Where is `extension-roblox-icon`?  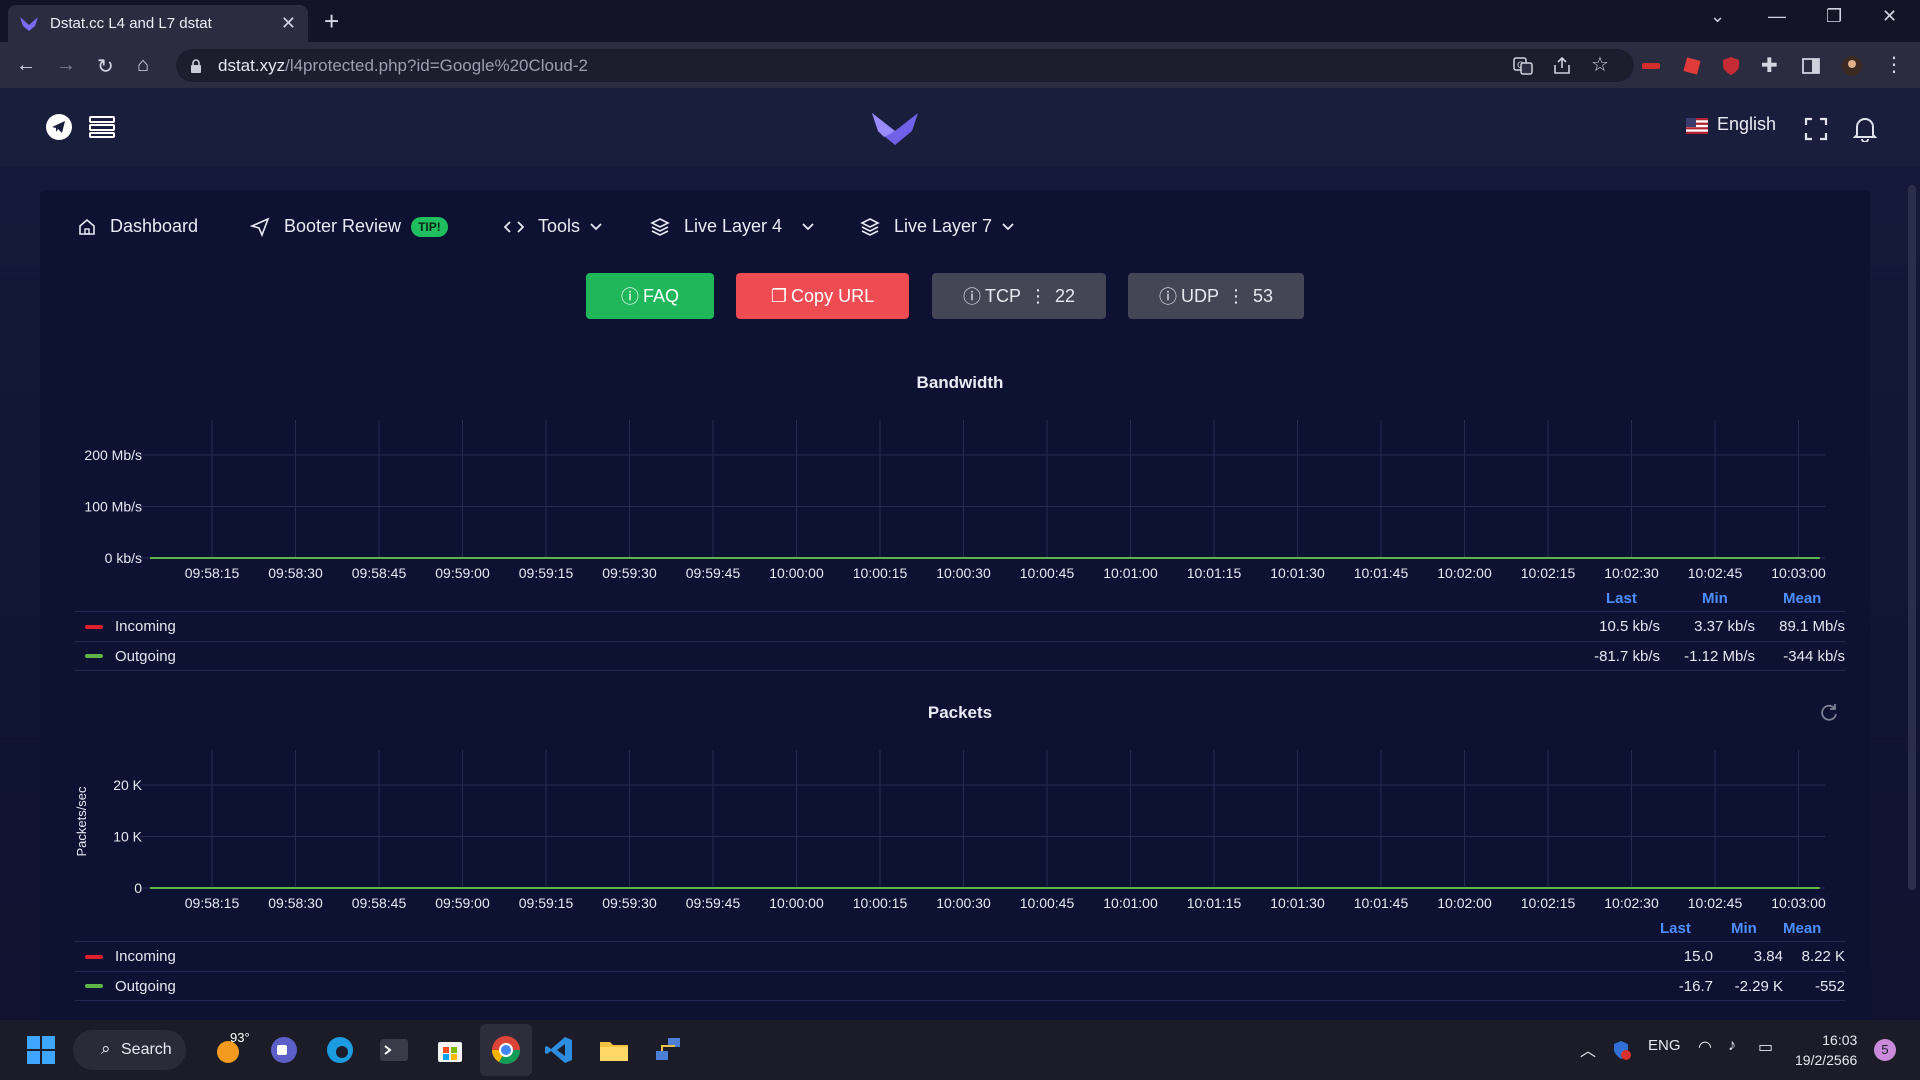
extension-roblox-icon is located at coordinates (1692, 66).